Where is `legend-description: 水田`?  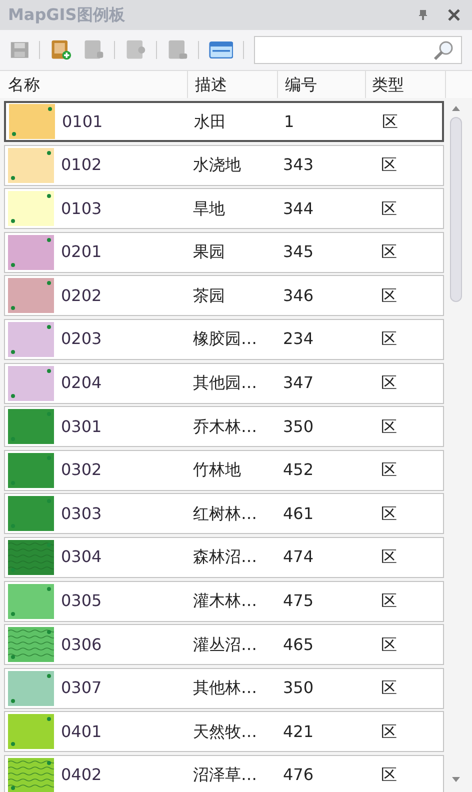
legend-description: 水田 is located at coordinates (210, 121).